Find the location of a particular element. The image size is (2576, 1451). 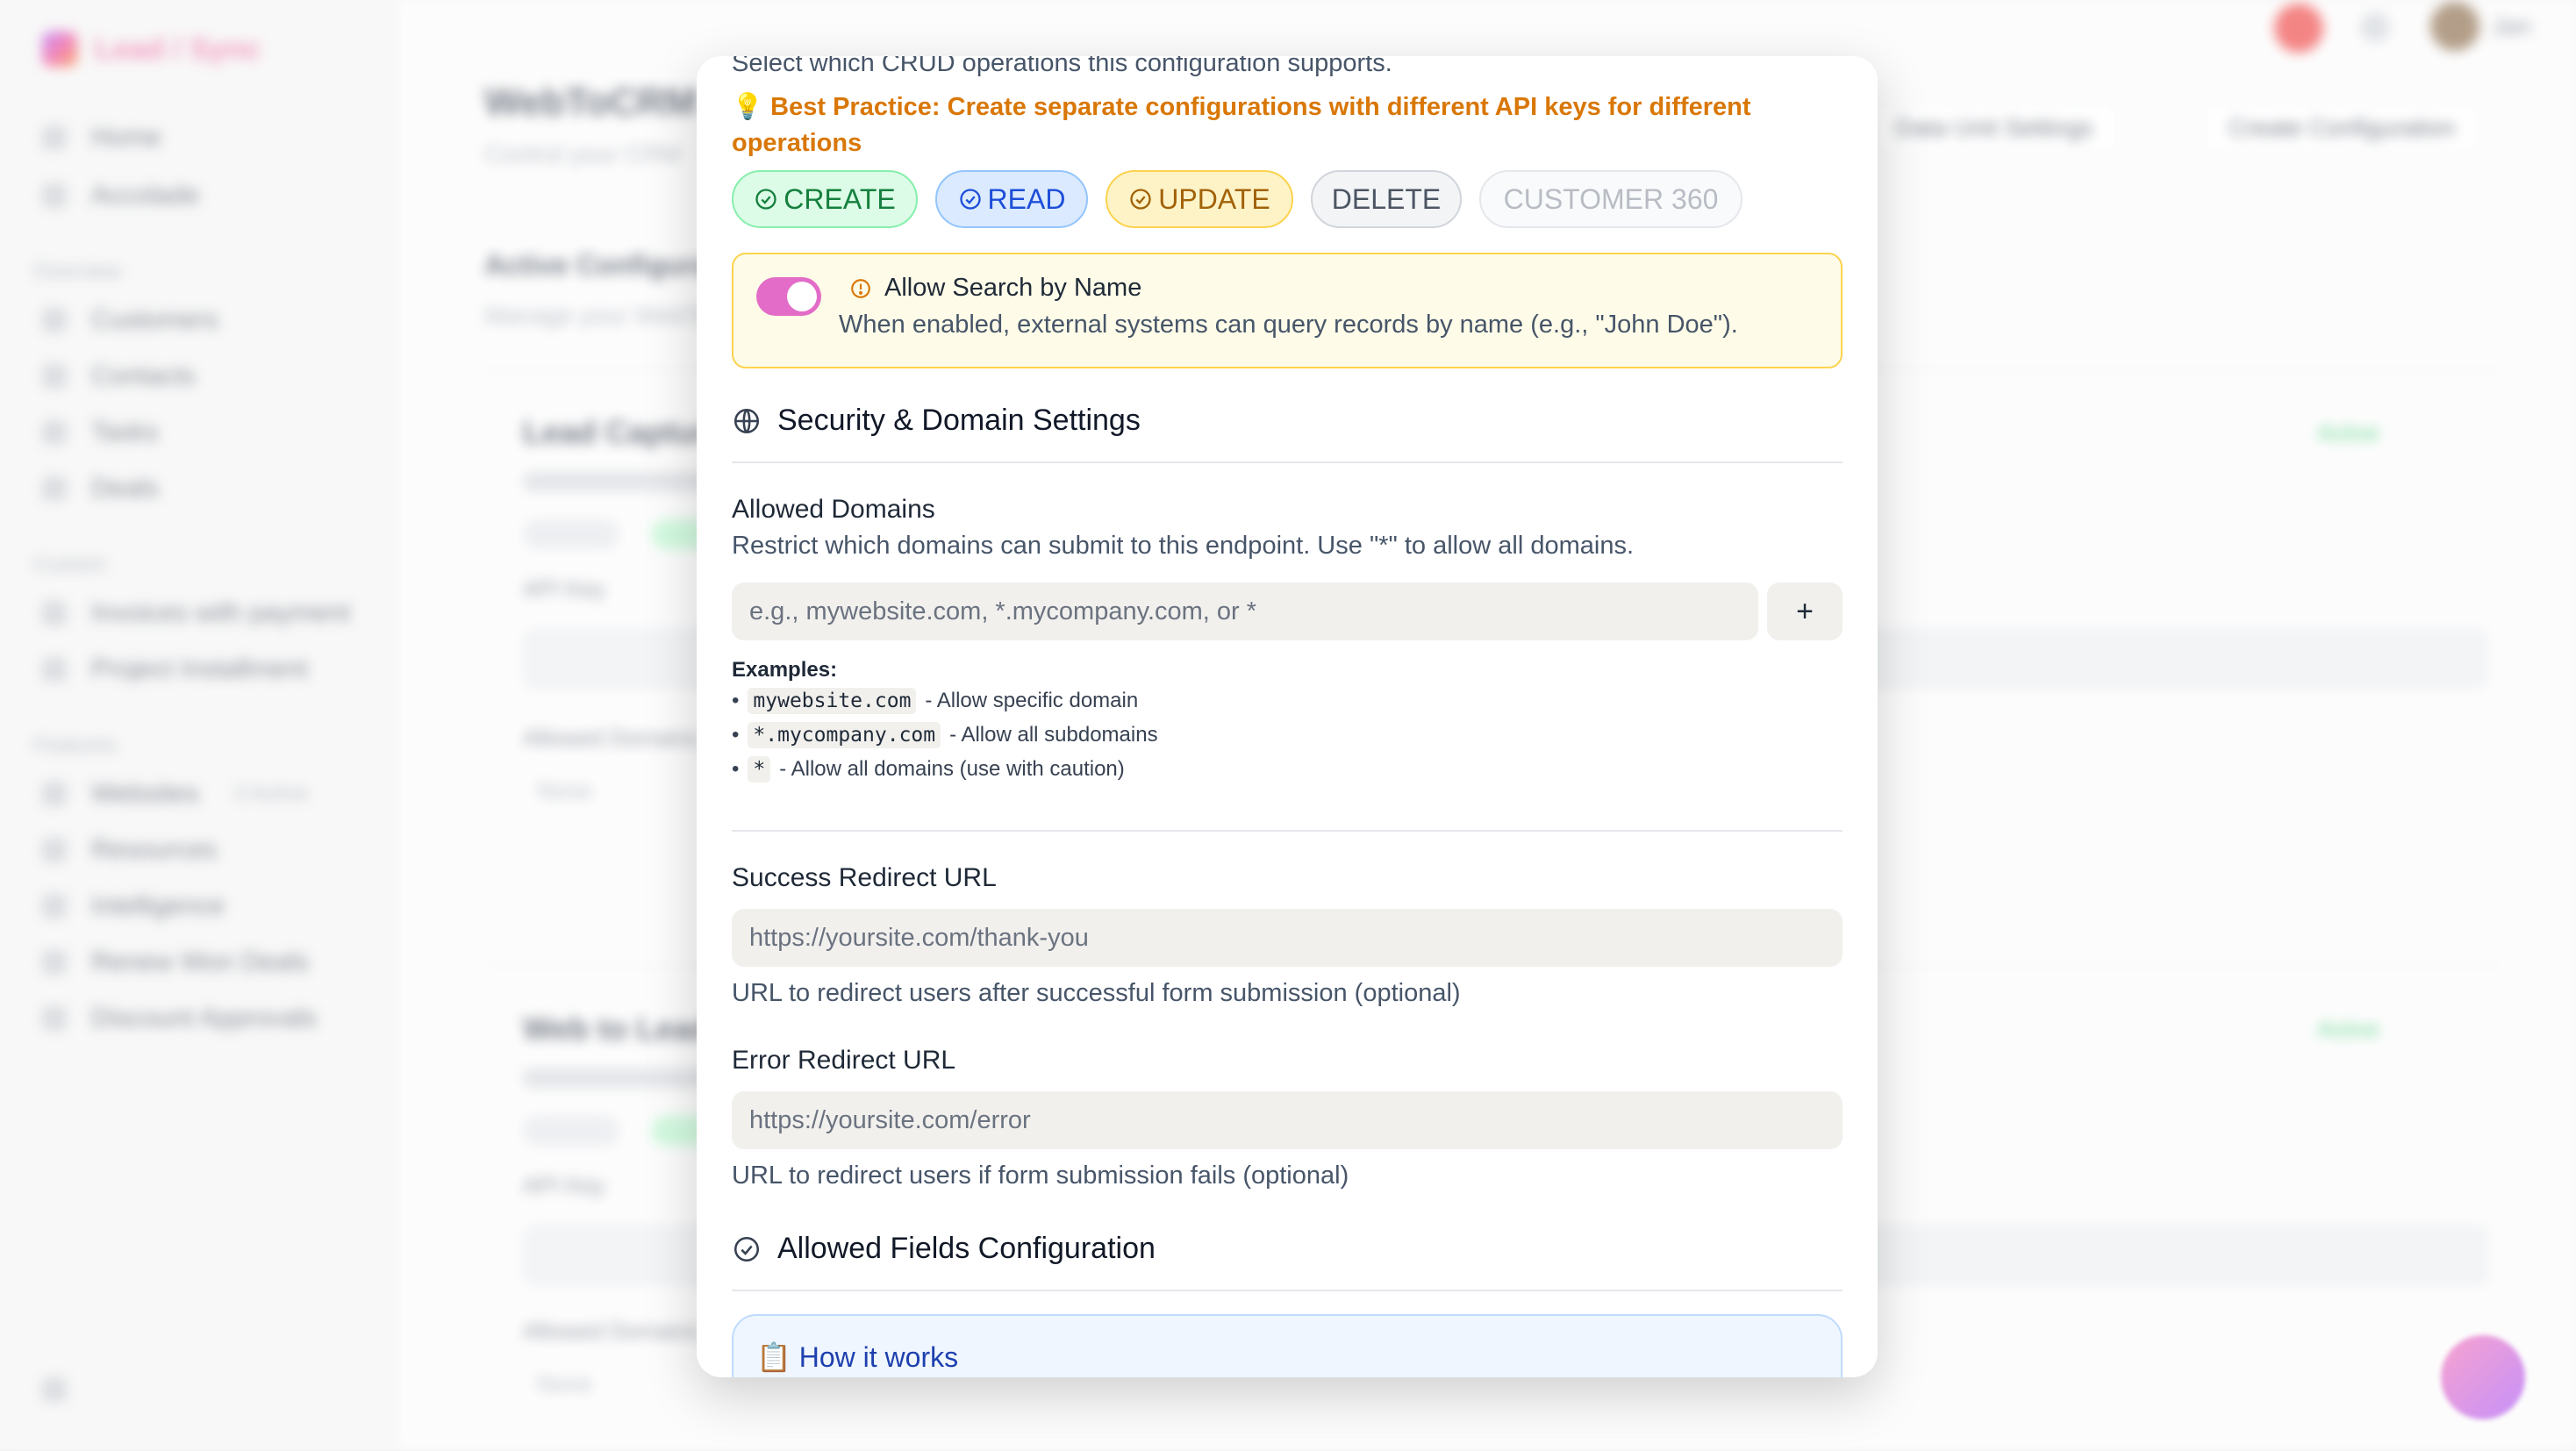

search-by-name-switch is located at coordinates (788, 296).